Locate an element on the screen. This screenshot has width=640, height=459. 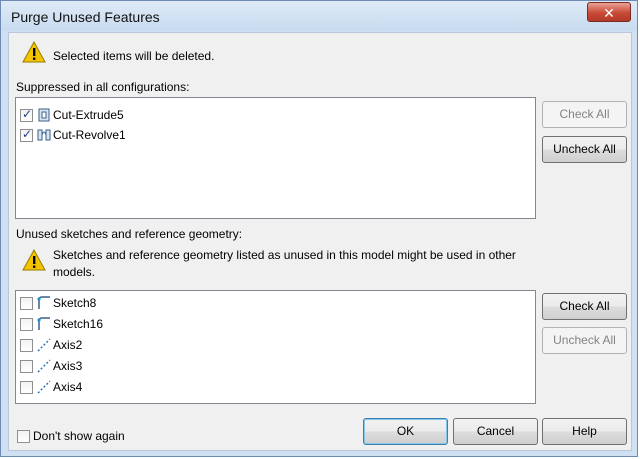
item-label: Sketch8 is located at coordinates (75, 303).